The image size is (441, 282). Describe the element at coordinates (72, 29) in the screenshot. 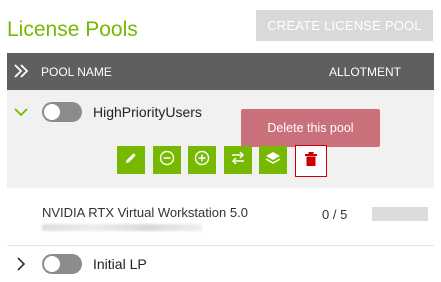

I see `page-title: License Pools` at that location.